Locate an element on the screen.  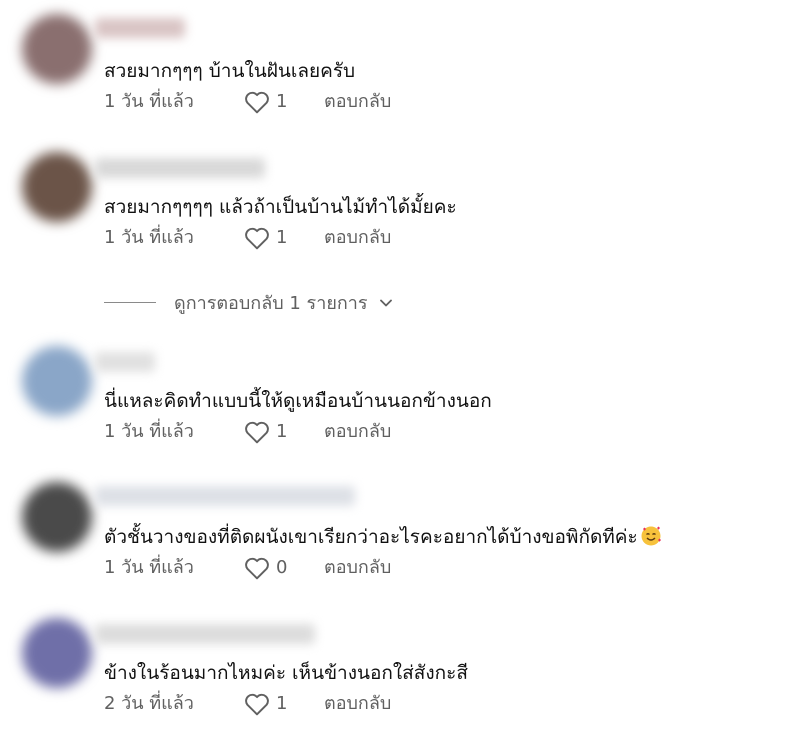
comment-text: สวยมากๆๆๆๆ แล้วถ้าเป็นบ้านไม้ทำได้มั้ยคะ is located at coordinates (280, 207).